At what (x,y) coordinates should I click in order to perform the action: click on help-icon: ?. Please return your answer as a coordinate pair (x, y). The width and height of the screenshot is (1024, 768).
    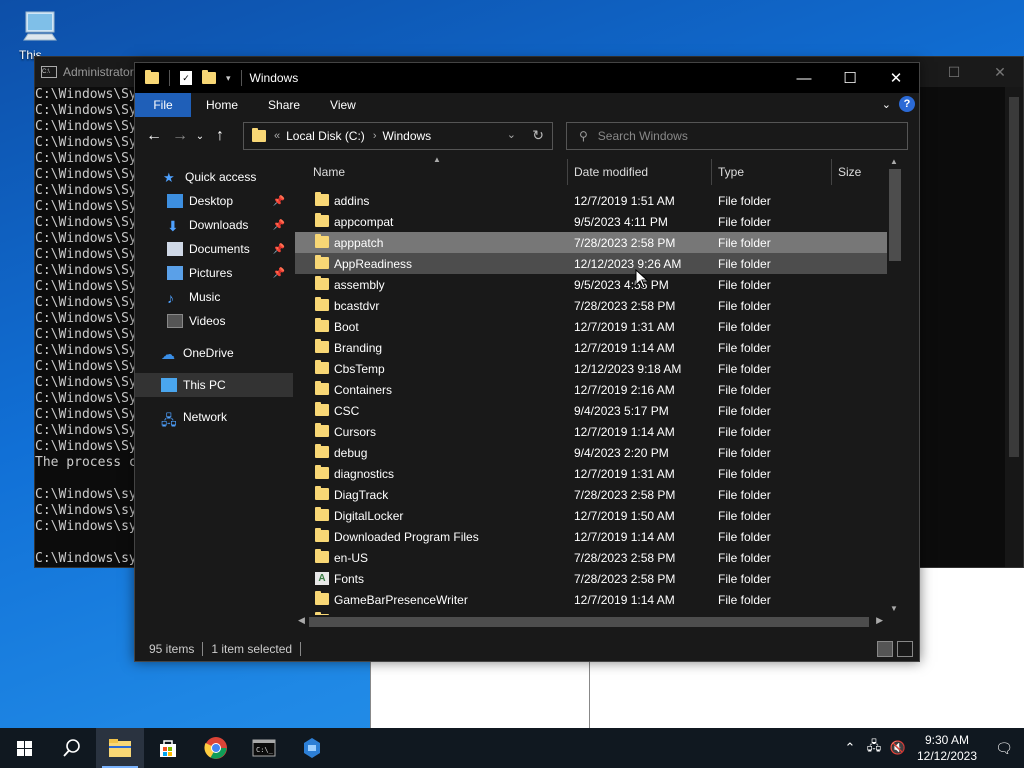
    Looking at the image, I should click on (907, 104).